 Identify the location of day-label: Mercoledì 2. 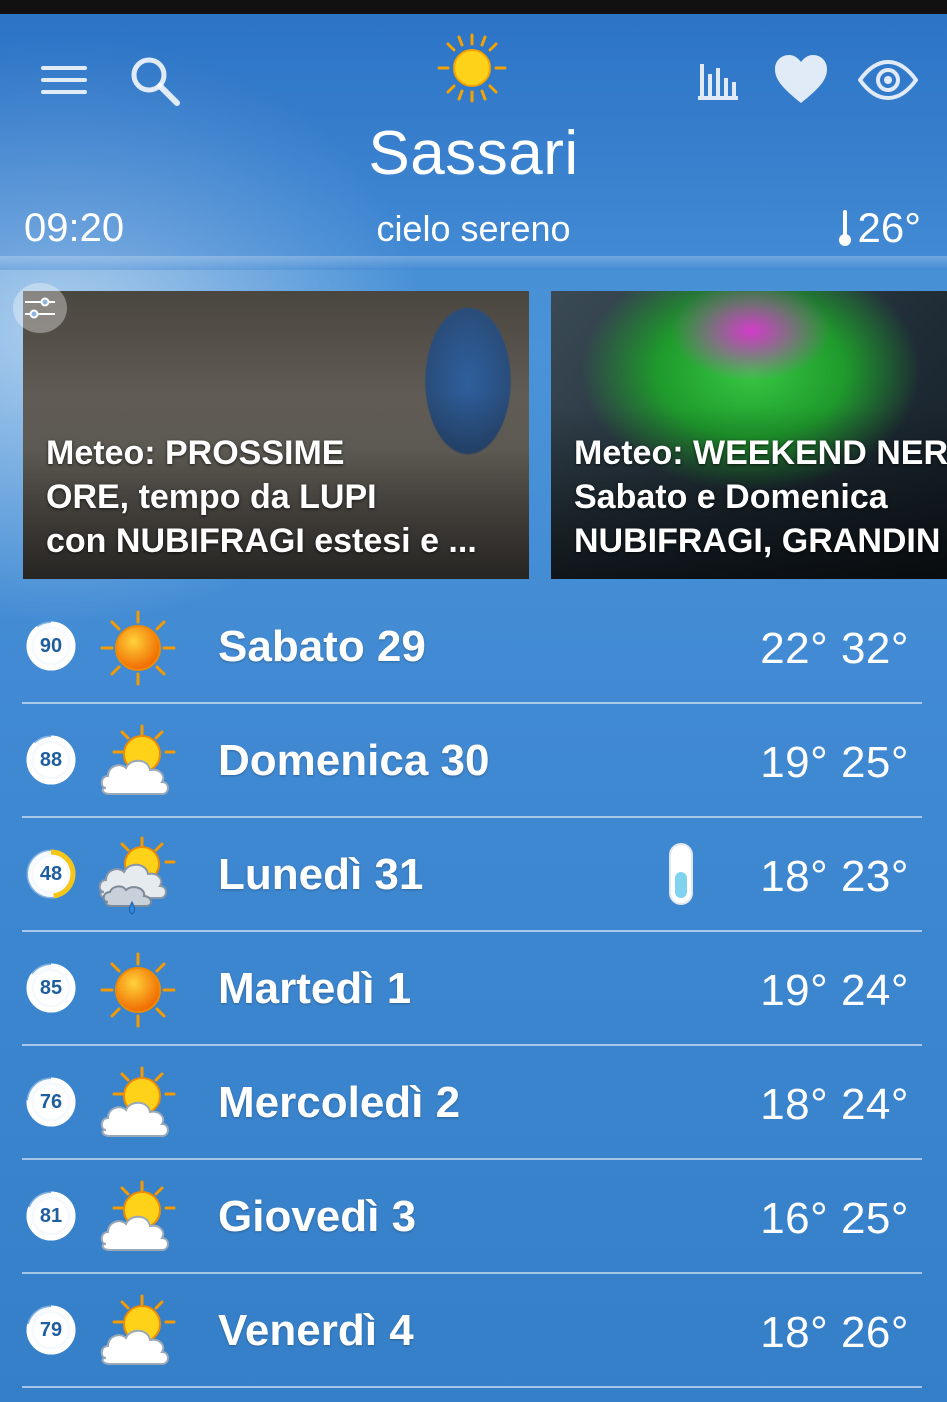
(339, 1102).